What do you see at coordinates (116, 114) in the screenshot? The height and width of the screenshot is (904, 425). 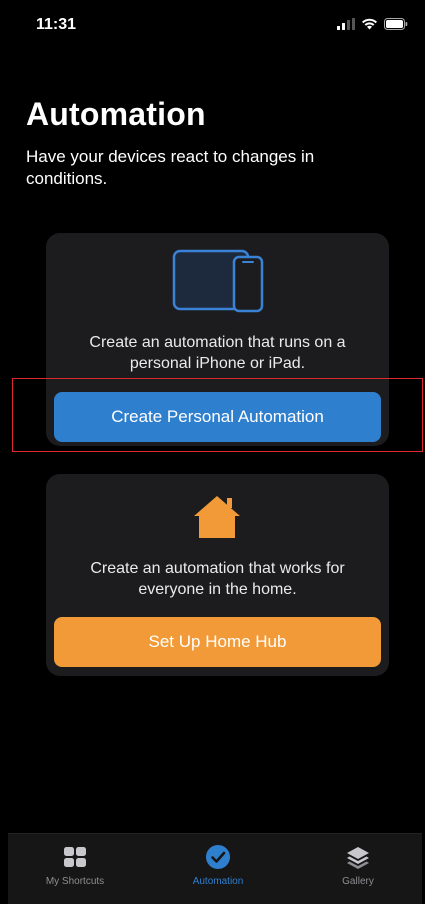 I see `page-title: Automation` at bounding box center [116, 114].